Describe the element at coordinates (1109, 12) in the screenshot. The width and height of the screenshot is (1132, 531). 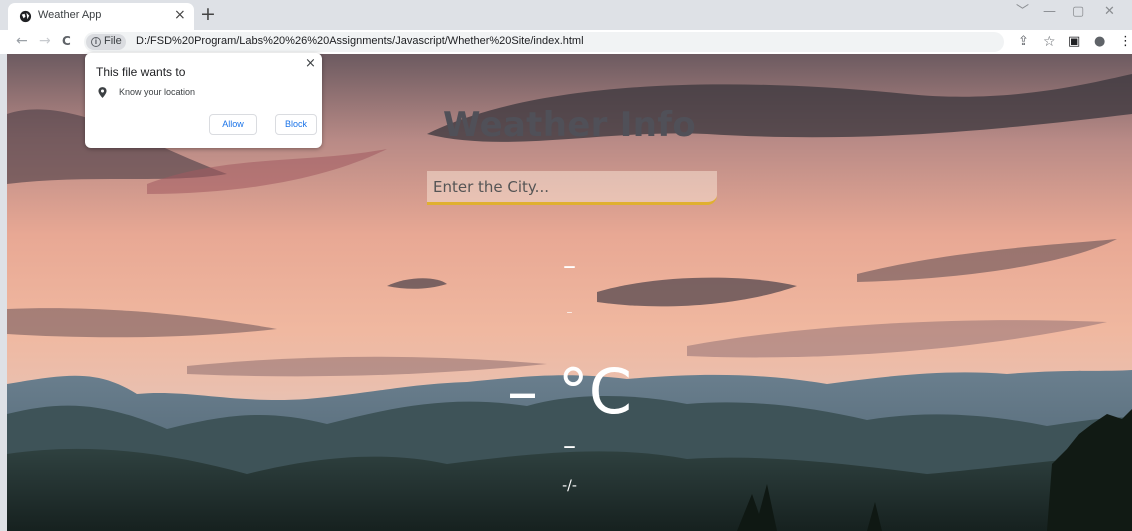
I see `close-window-icon: ✕` at that location.